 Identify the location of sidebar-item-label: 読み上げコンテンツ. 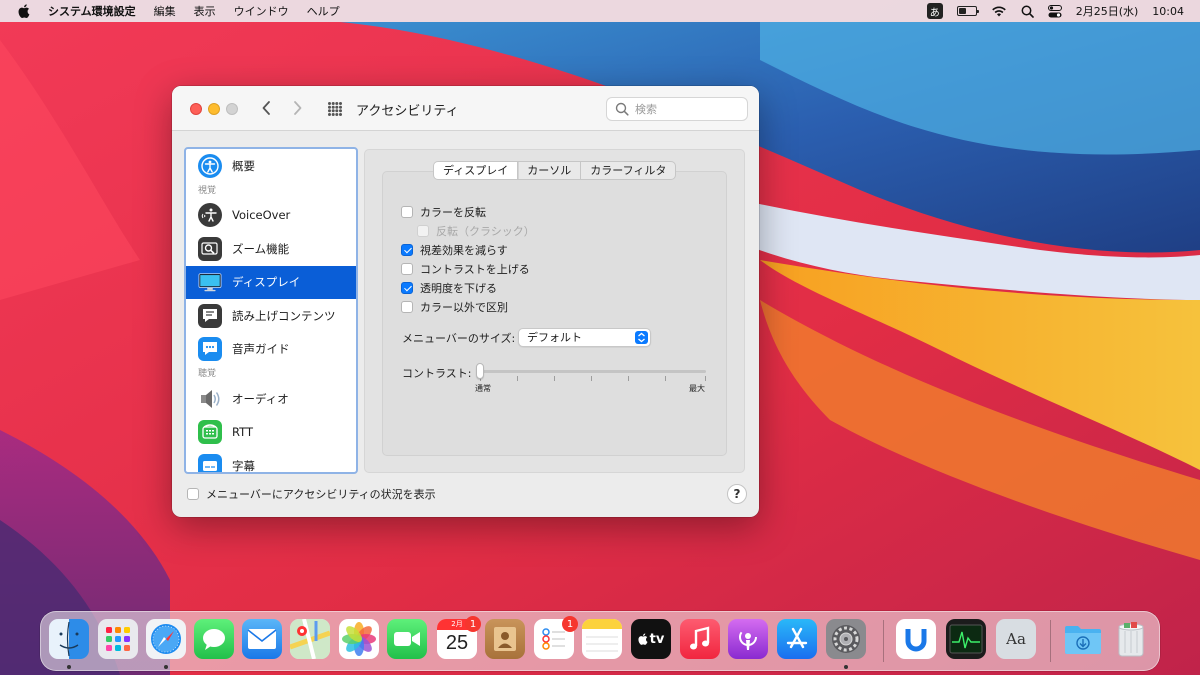
(284, 315).